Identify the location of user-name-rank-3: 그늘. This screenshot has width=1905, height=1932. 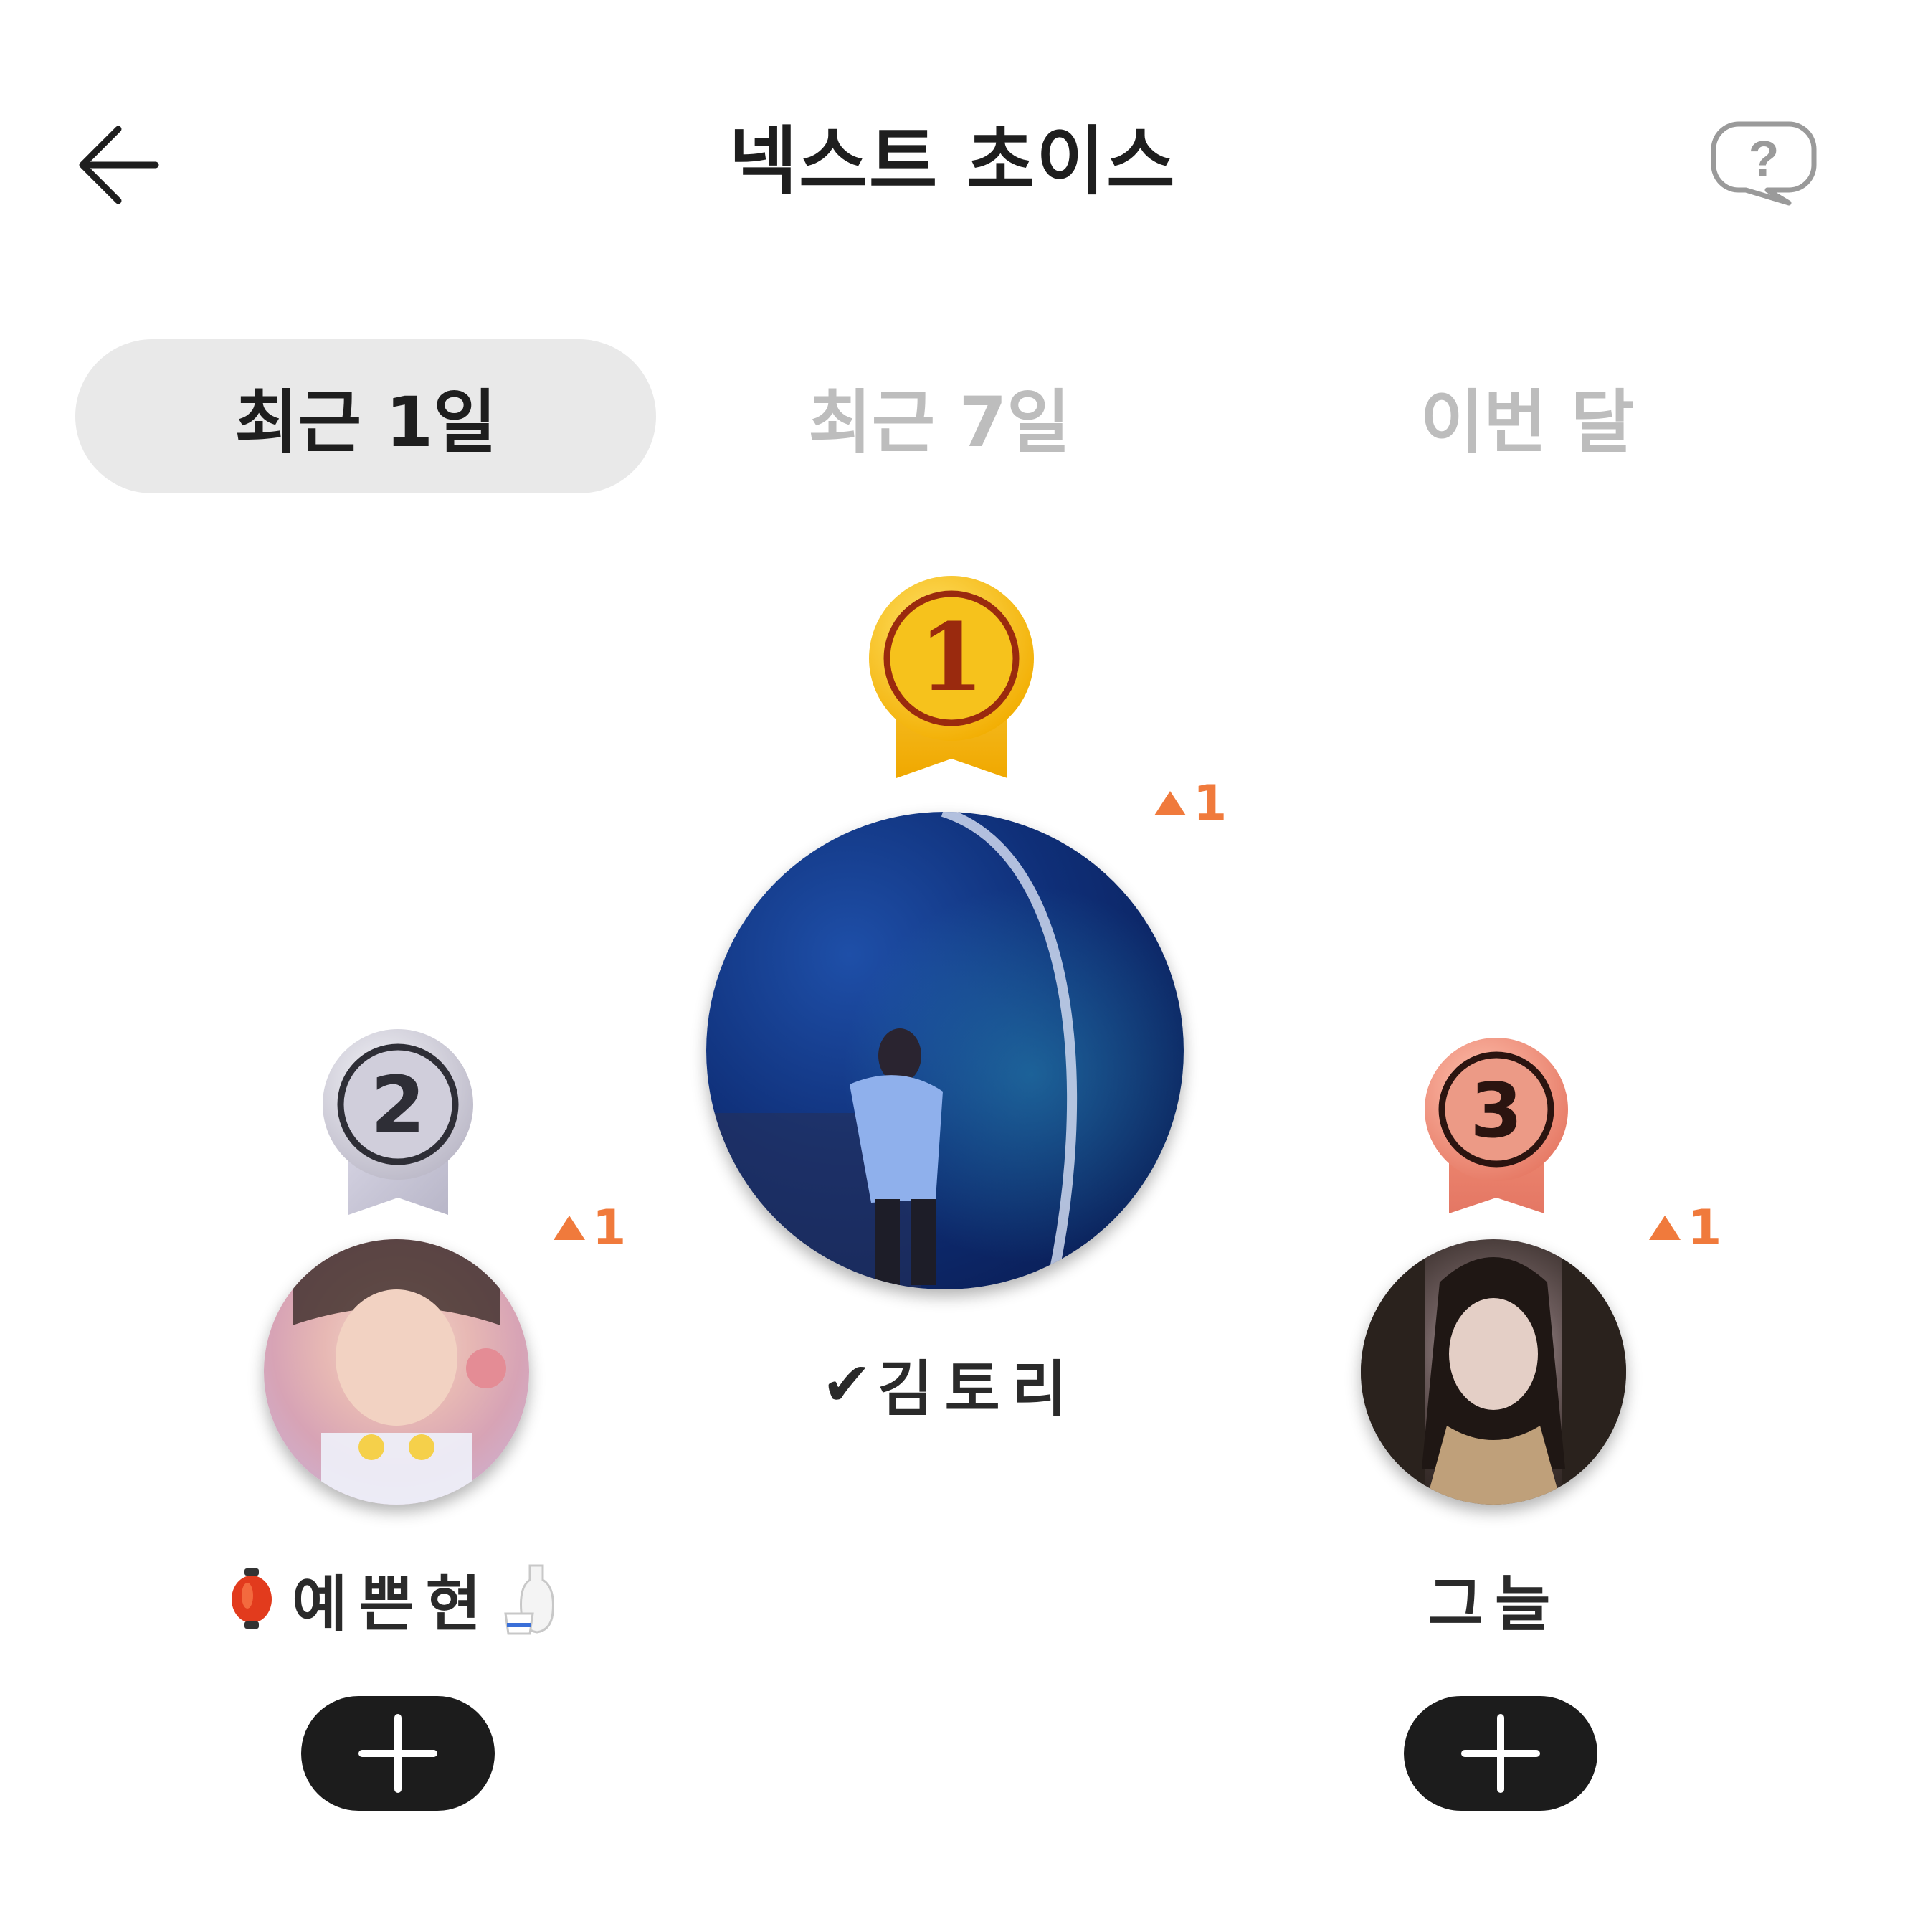
(1495, 1600).